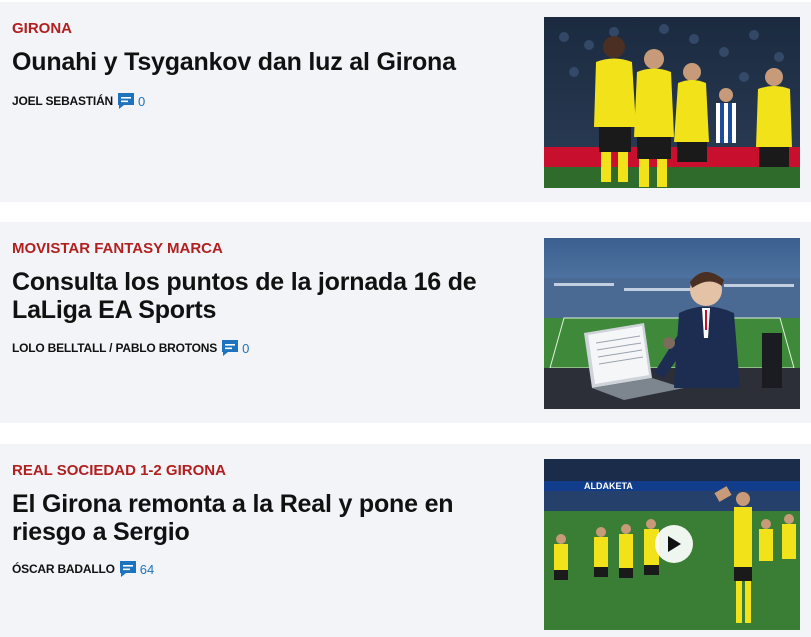  Describe the element at coordinates (272, 62) in the screenshot. I see `article-headline: Ounahi y Tsyganko​v dan luz al Girona` at that location.